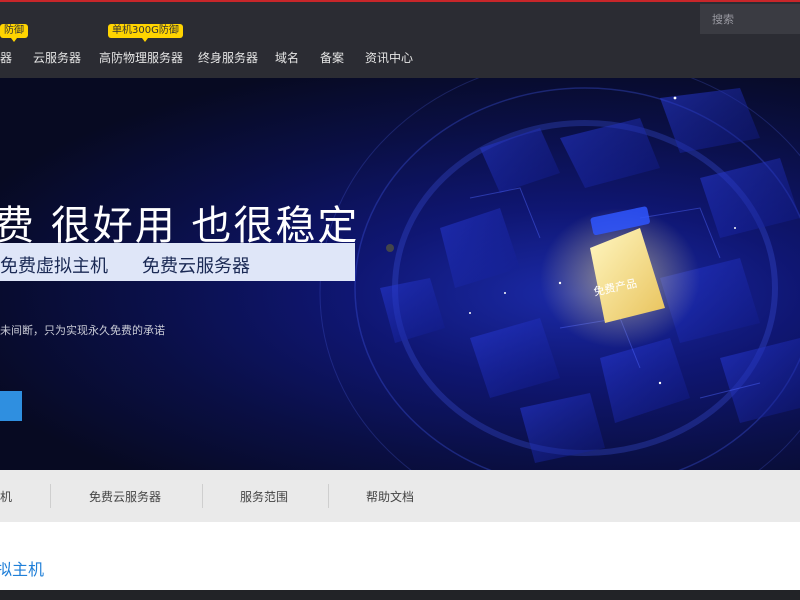  I want to click on product-subnav: 机 免费云服务器 服务范围 帮助文档, so click(400, 496).